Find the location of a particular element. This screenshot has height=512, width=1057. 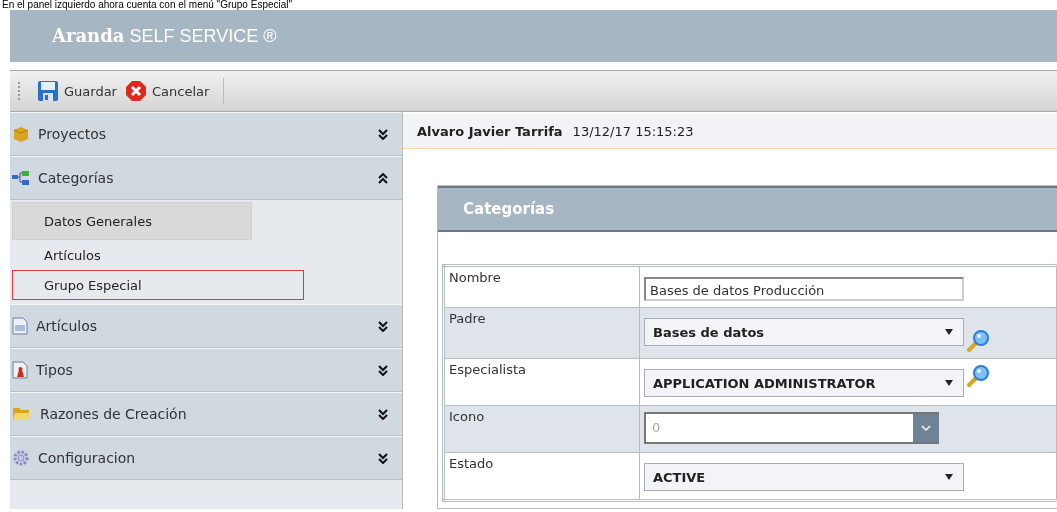

sidebar-item: Tipos is located at coordinates (206, 370).